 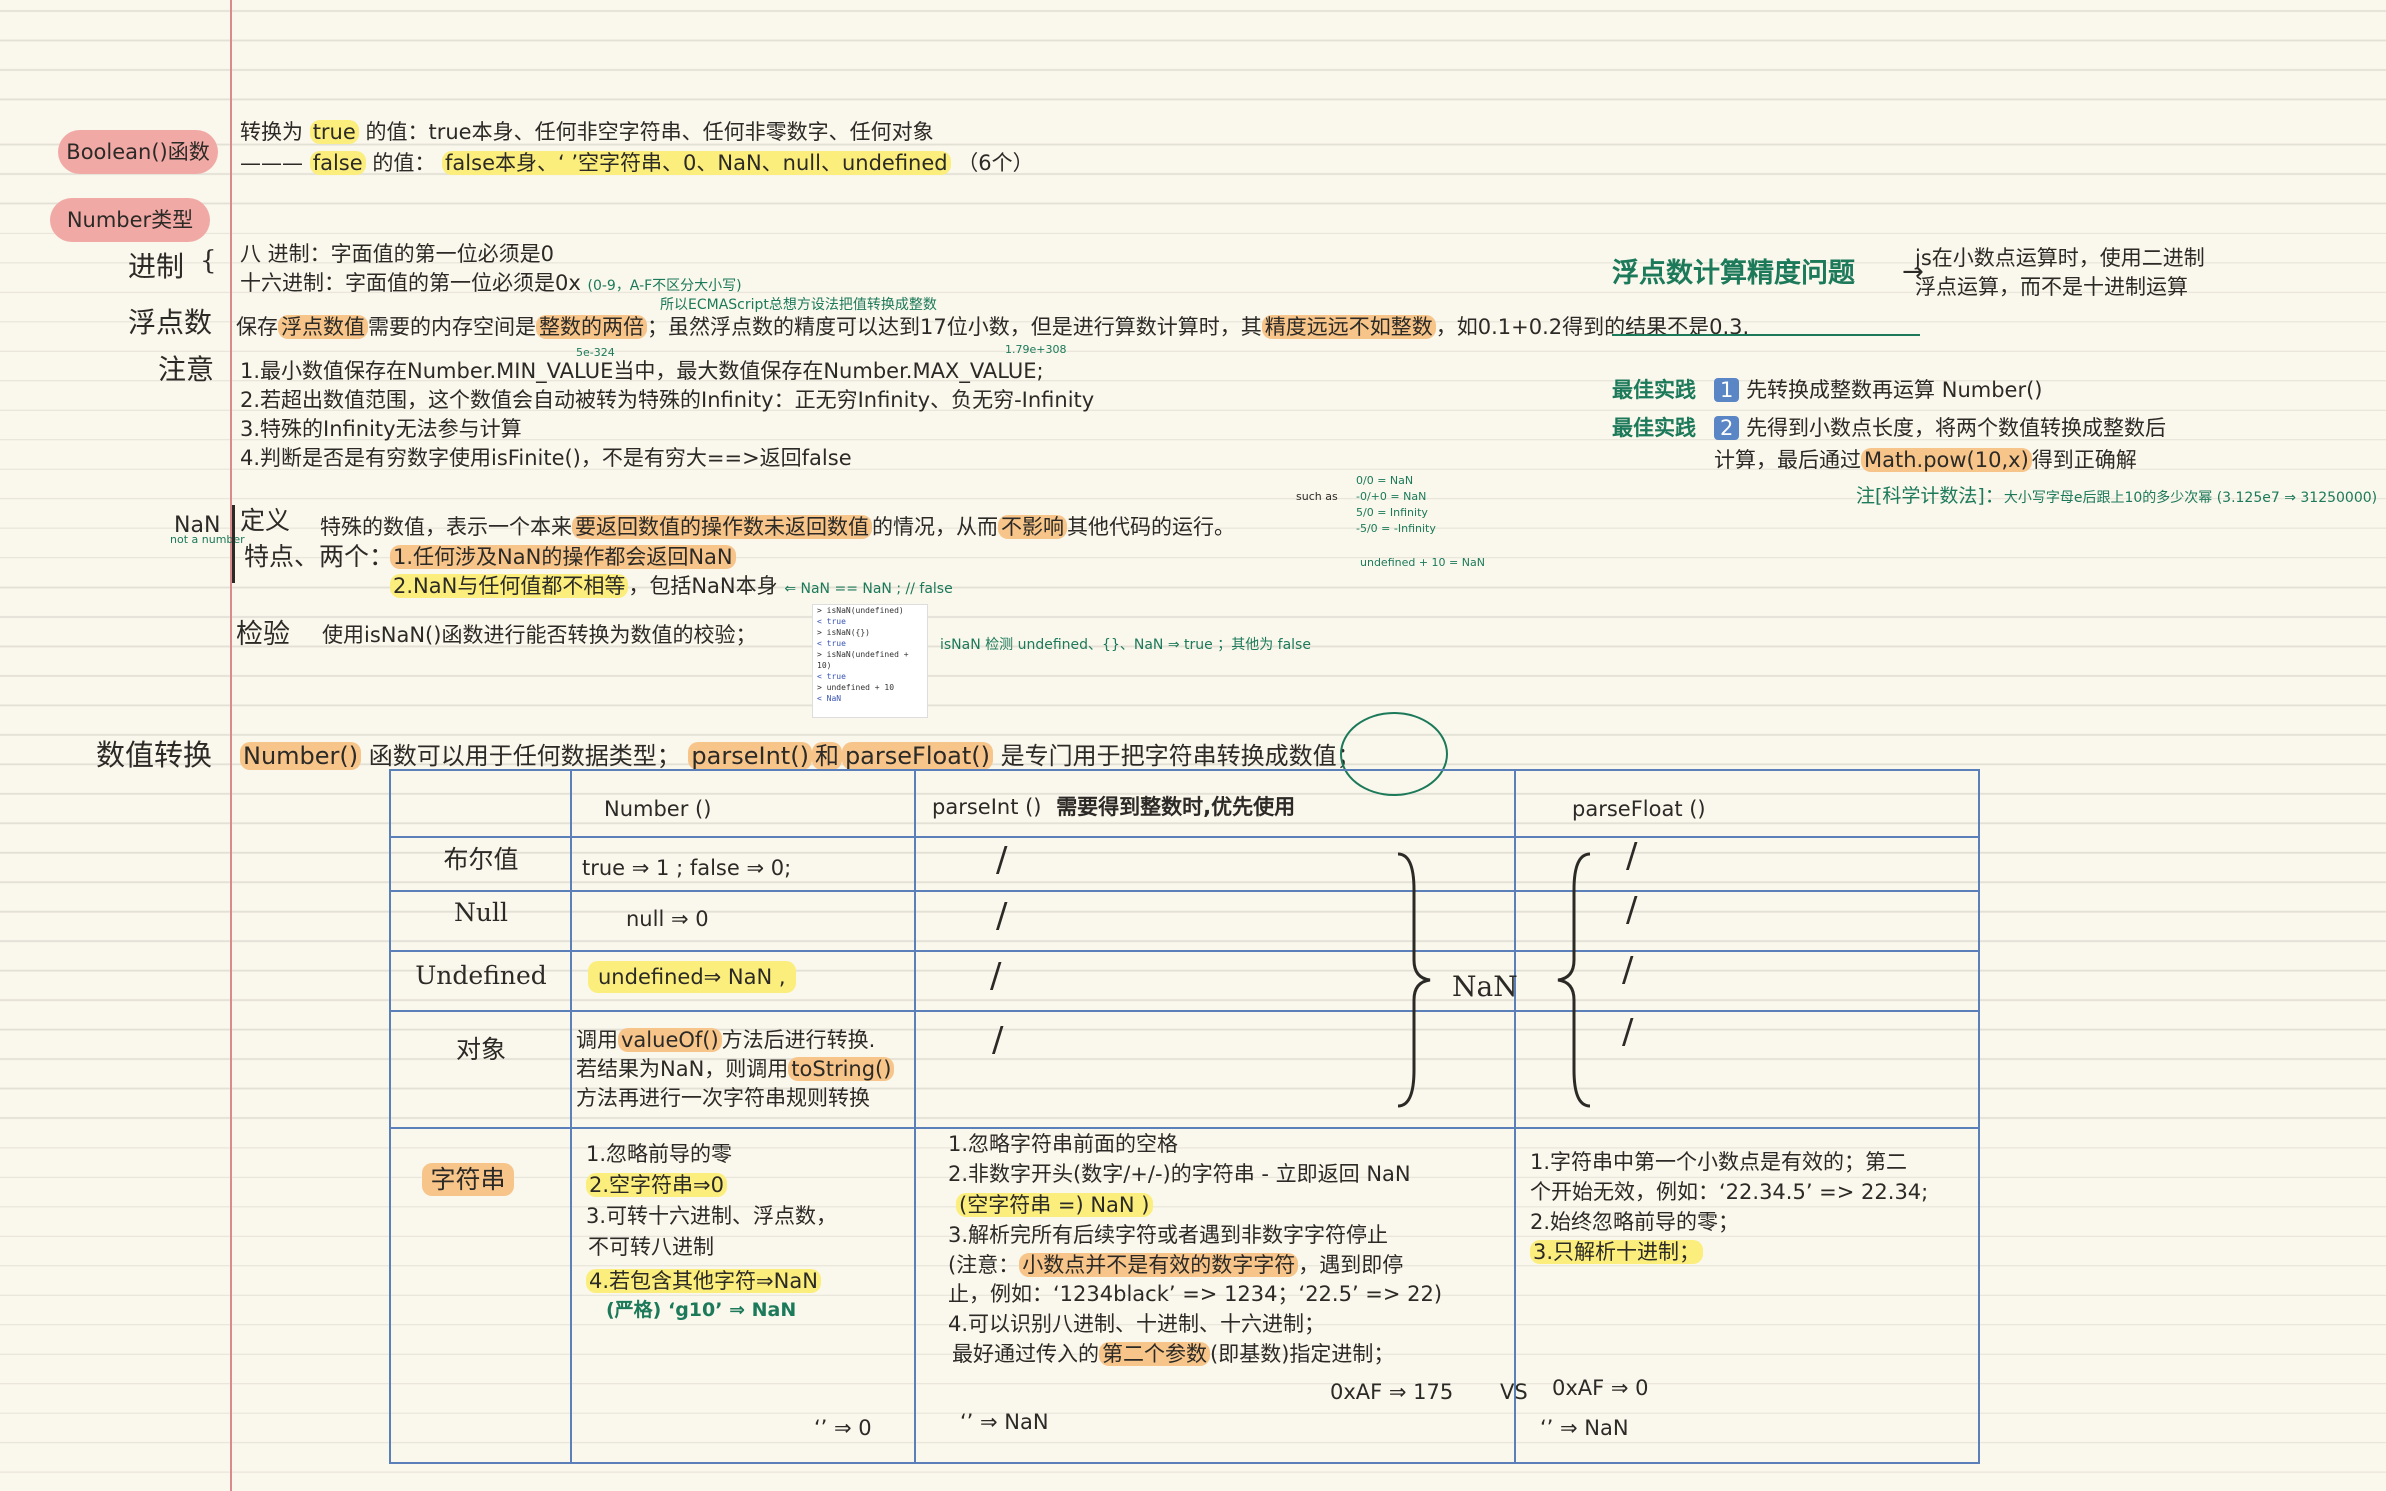 I want to click on true-highlight: true, so click(x=334, y=132).